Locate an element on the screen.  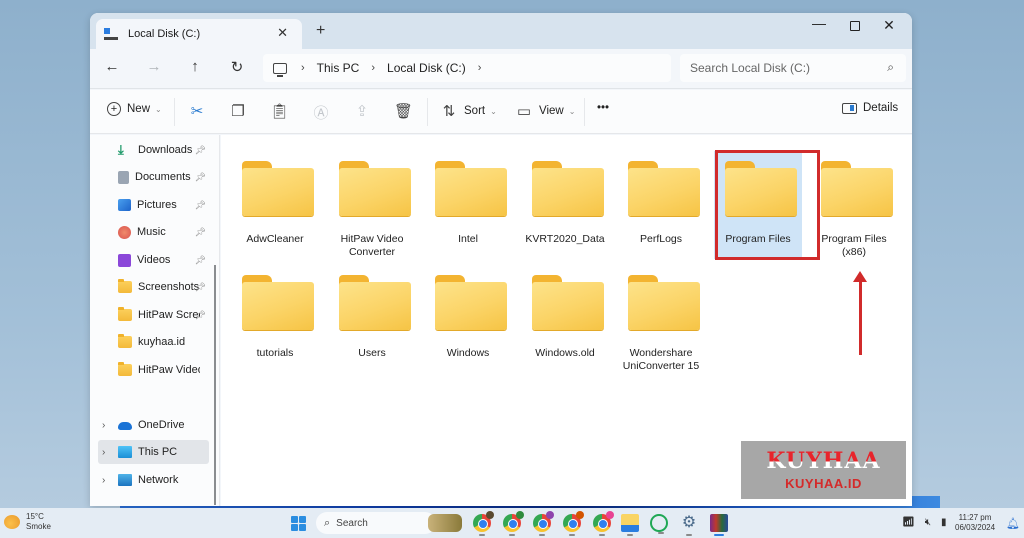
sidebar-item-network: › Network is located at coordinates (154, 480).